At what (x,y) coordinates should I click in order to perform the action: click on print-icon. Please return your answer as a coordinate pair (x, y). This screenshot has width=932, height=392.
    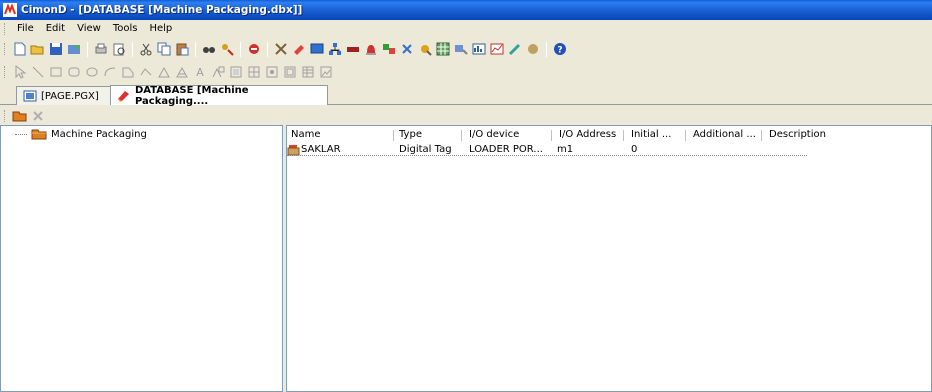
    Looking at the image, I should click on (100, 49).